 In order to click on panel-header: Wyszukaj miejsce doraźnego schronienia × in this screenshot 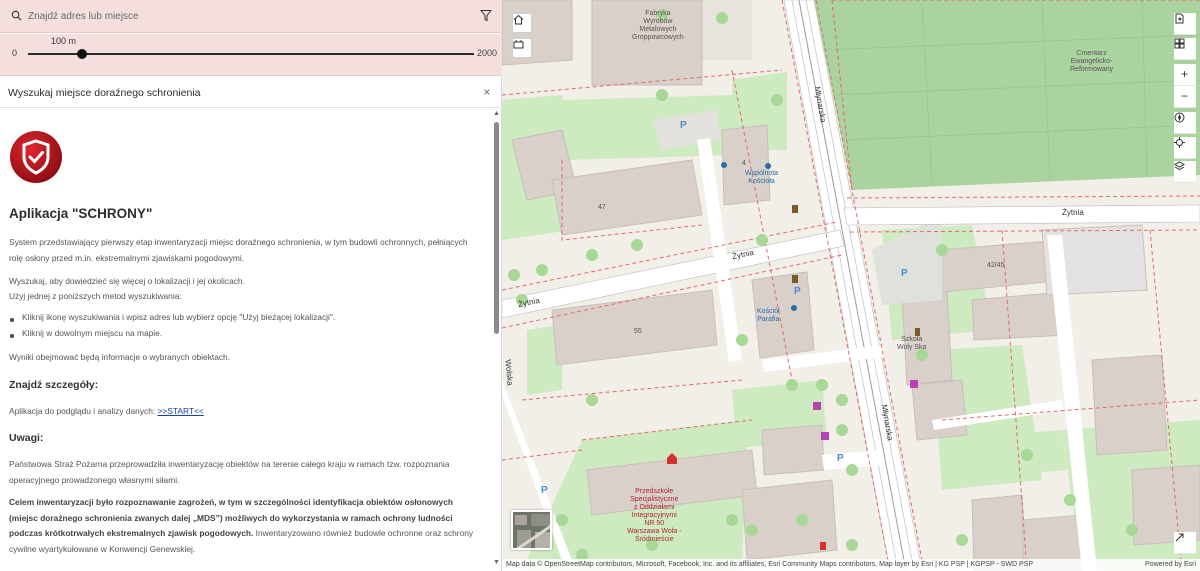, I will do `click(251, 92)`.